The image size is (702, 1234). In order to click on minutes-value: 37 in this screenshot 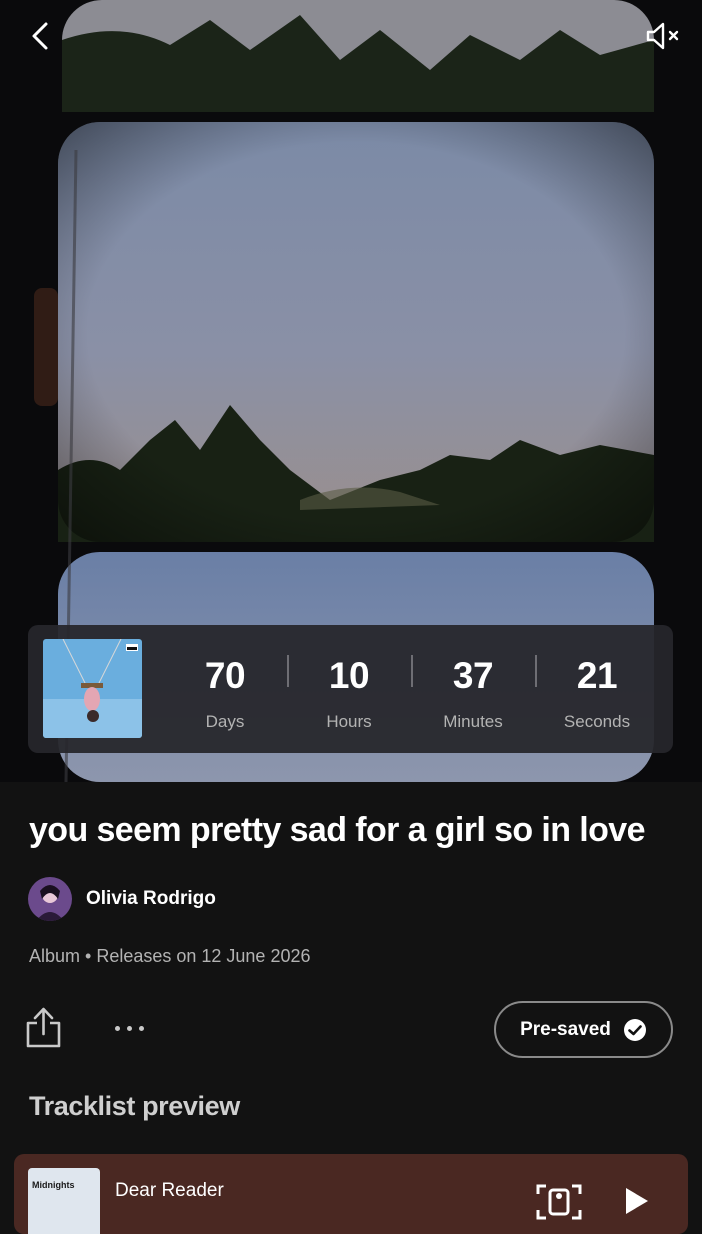, I will do `click(473, 675)`.